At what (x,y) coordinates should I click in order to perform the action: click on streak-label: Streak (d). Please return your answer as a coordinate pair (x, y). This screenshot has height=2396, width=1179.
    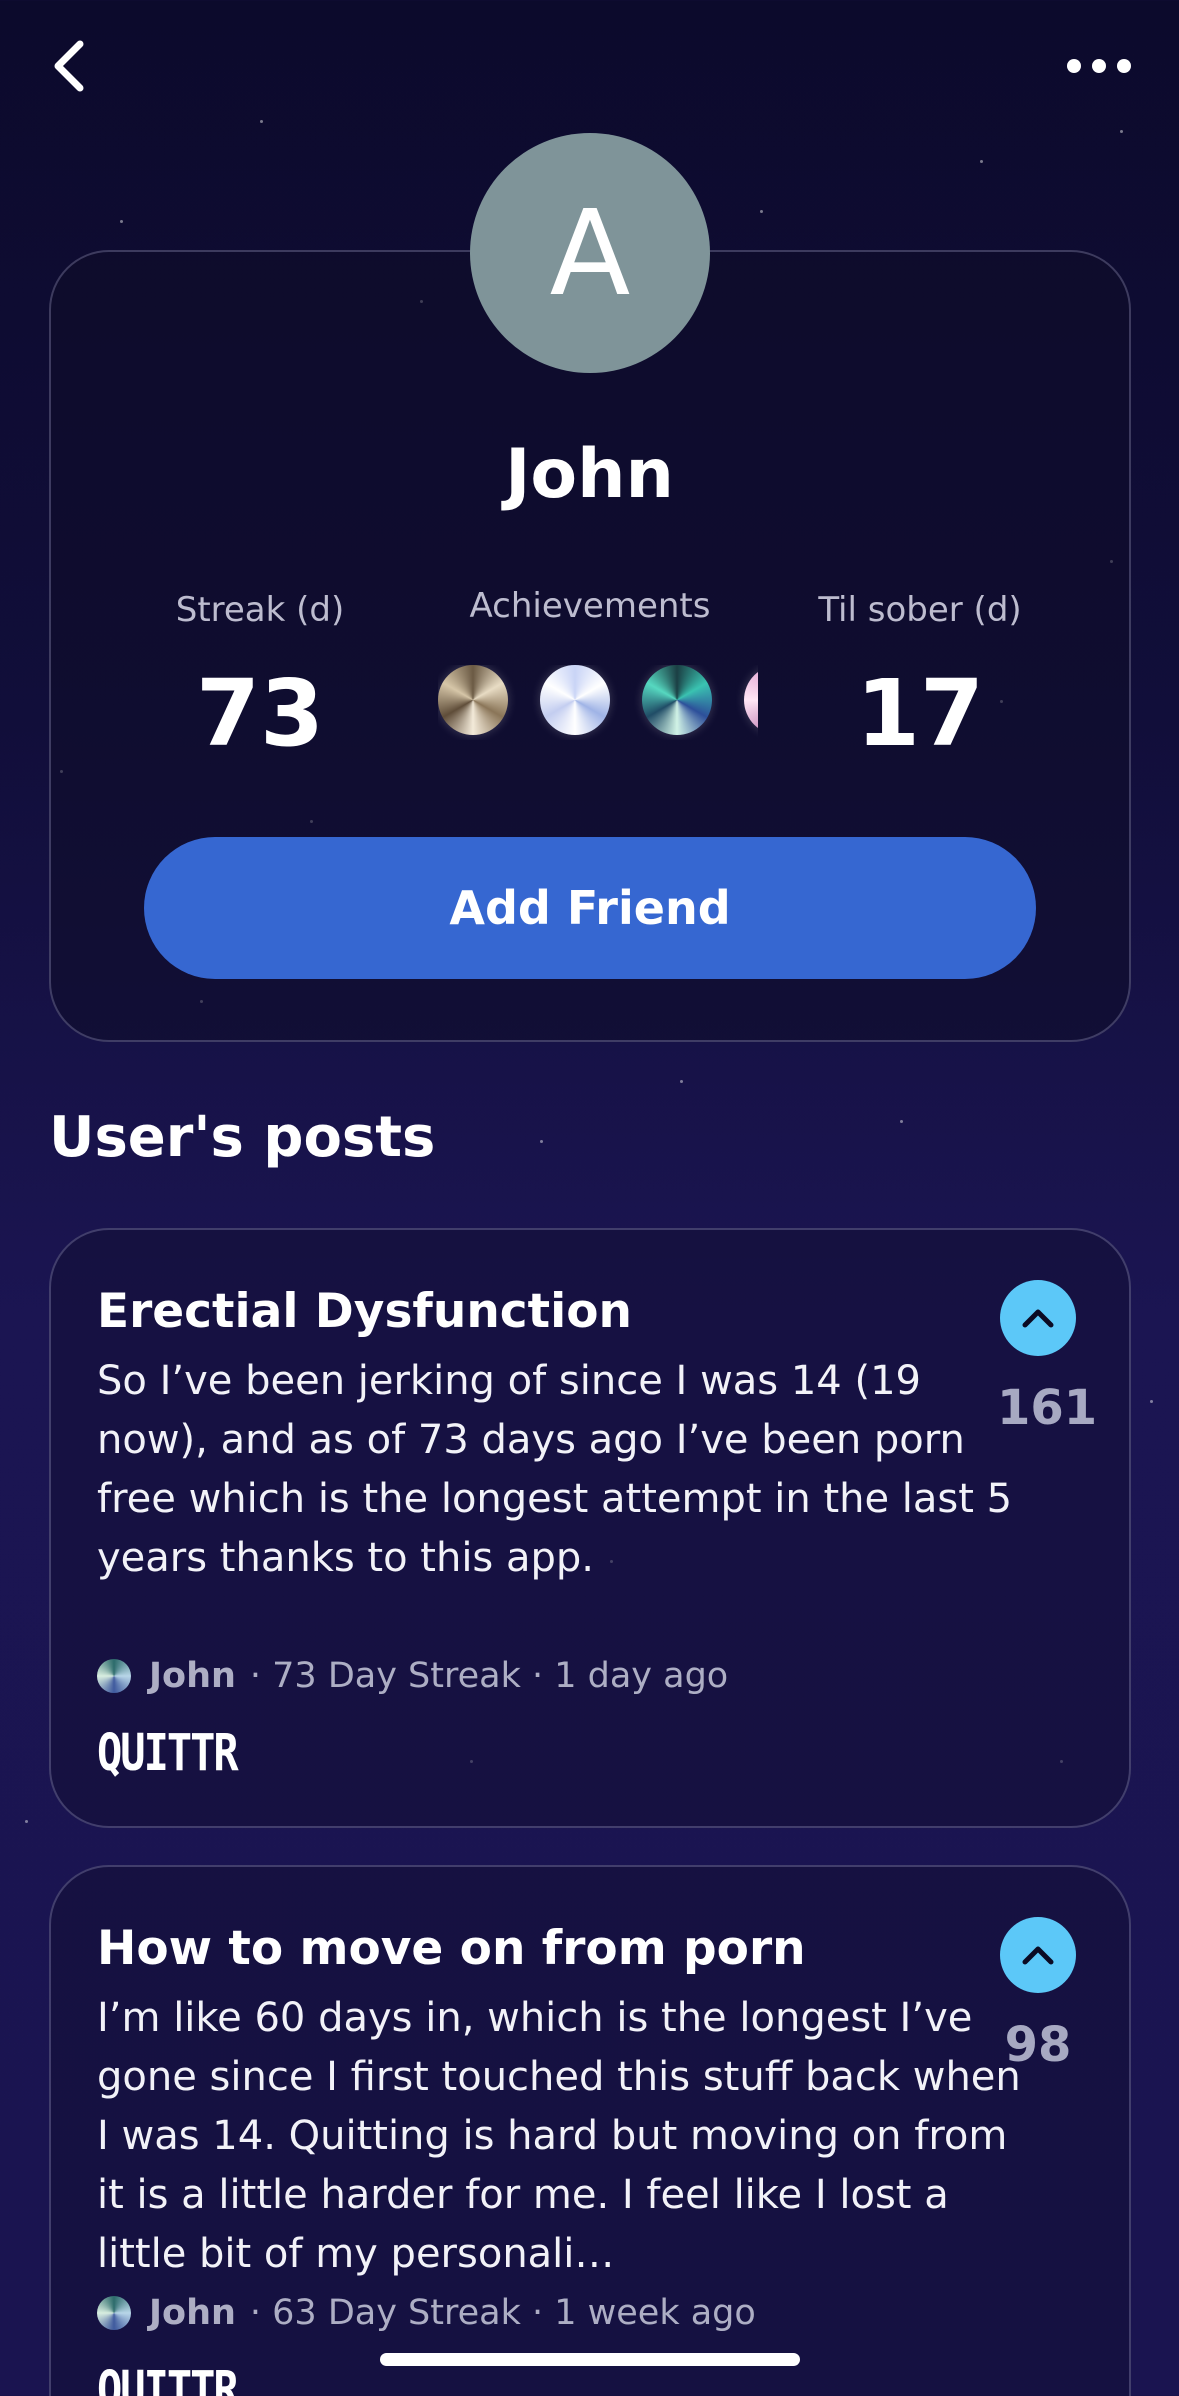
    Looking at the image, I should click on (260, 610).